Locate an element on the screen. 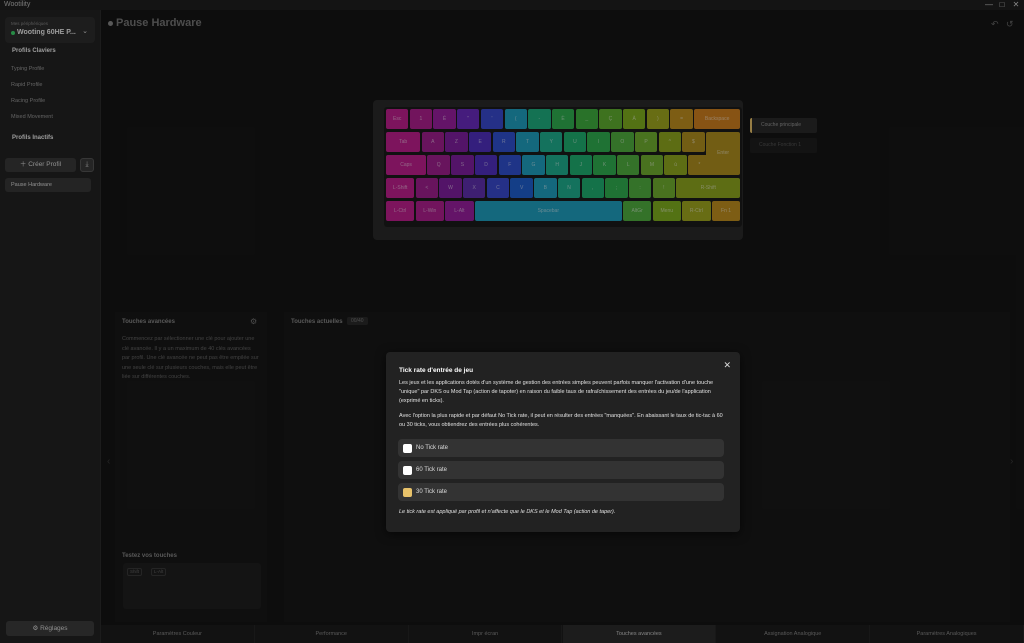 Image resolution: width=1024 pixels, height=643 pixels. key-n: N is located at coordinates (569, 188).